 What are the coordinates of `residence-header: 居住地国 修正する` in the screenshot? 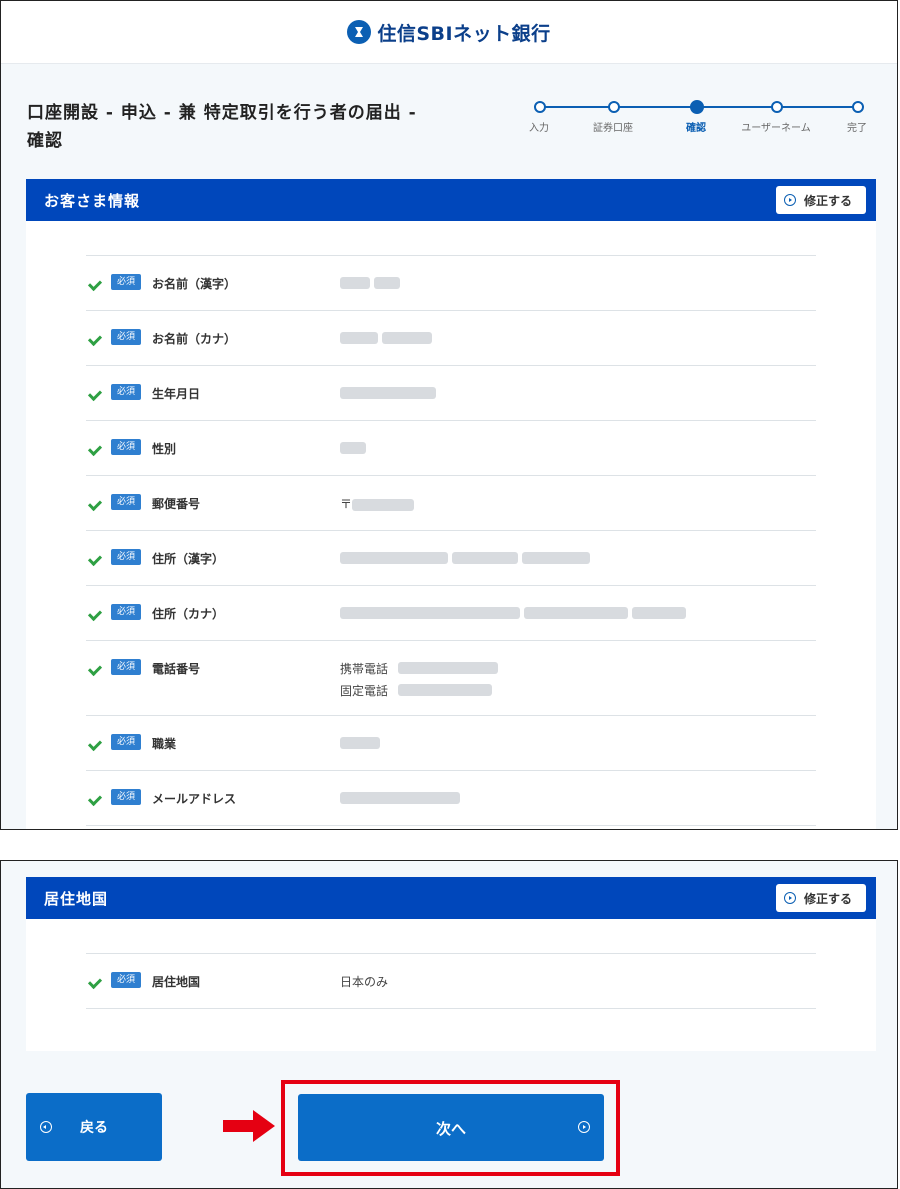 It's located at (451, 898).